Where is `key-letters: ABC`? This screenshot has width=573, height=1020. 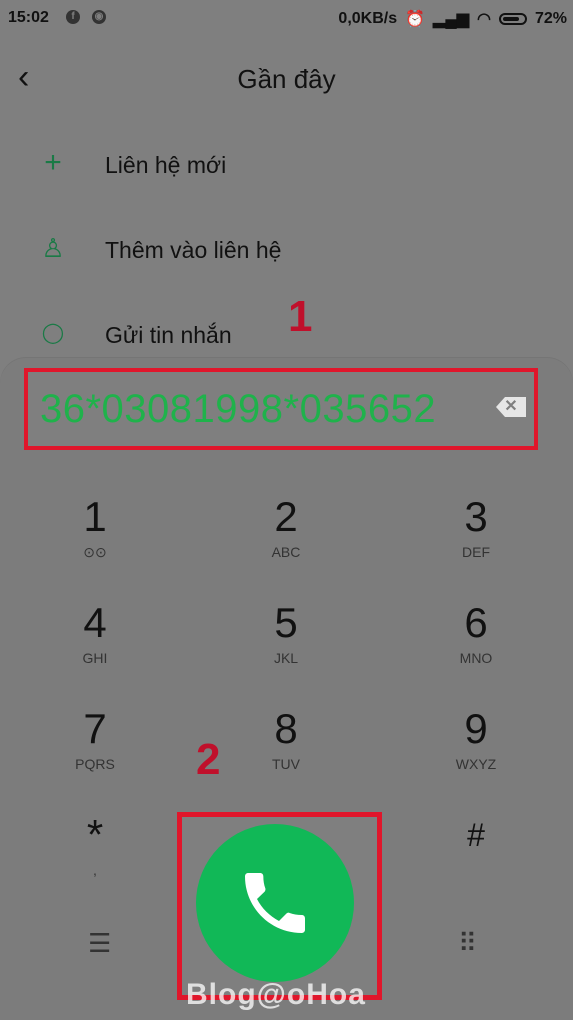
key-letters: ABC is located at coordinates (286, 552).